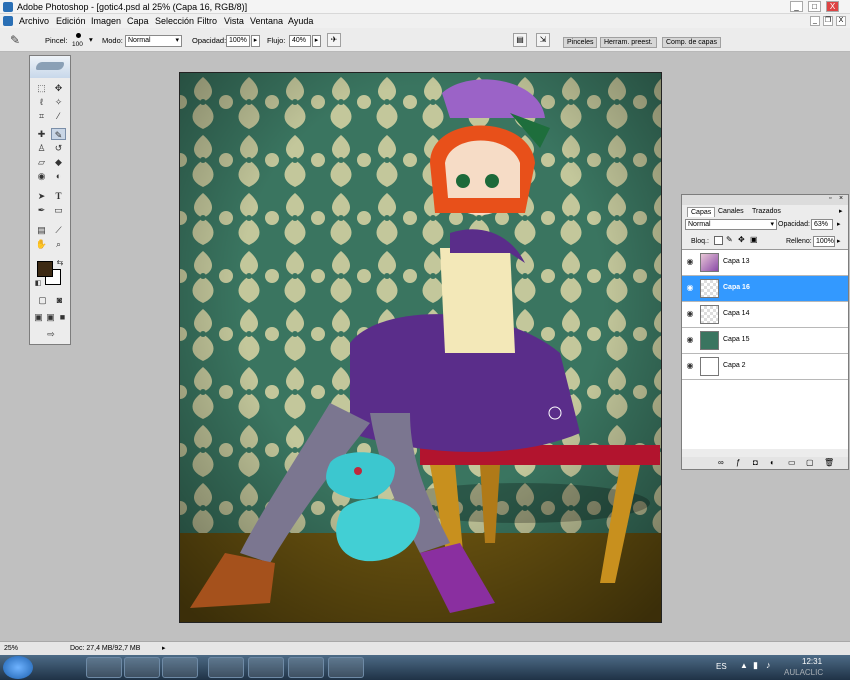 The image size is (850, 680). Describe the element at coordinates (51, 334) in the screenshot. I see `jump-to-imageready-icon: ⇨` at that location.